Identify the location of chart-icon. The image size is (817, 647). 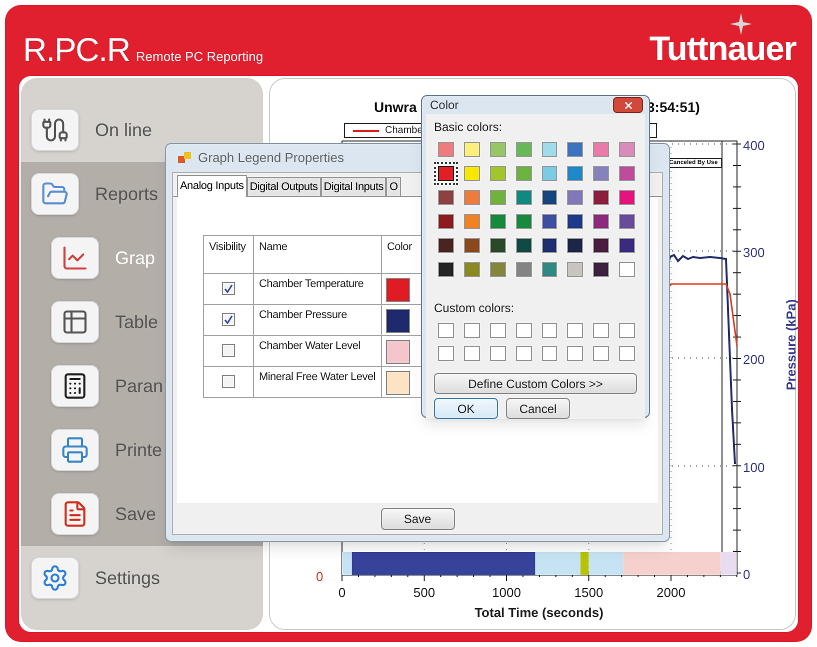
(75, 258).